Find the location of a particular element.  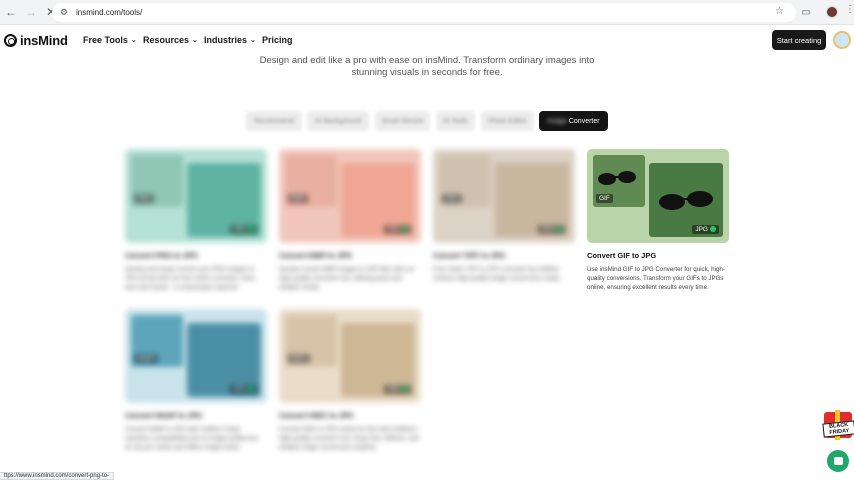

card-title: Convert WebP to JPG is located at coordinates (196, 415).